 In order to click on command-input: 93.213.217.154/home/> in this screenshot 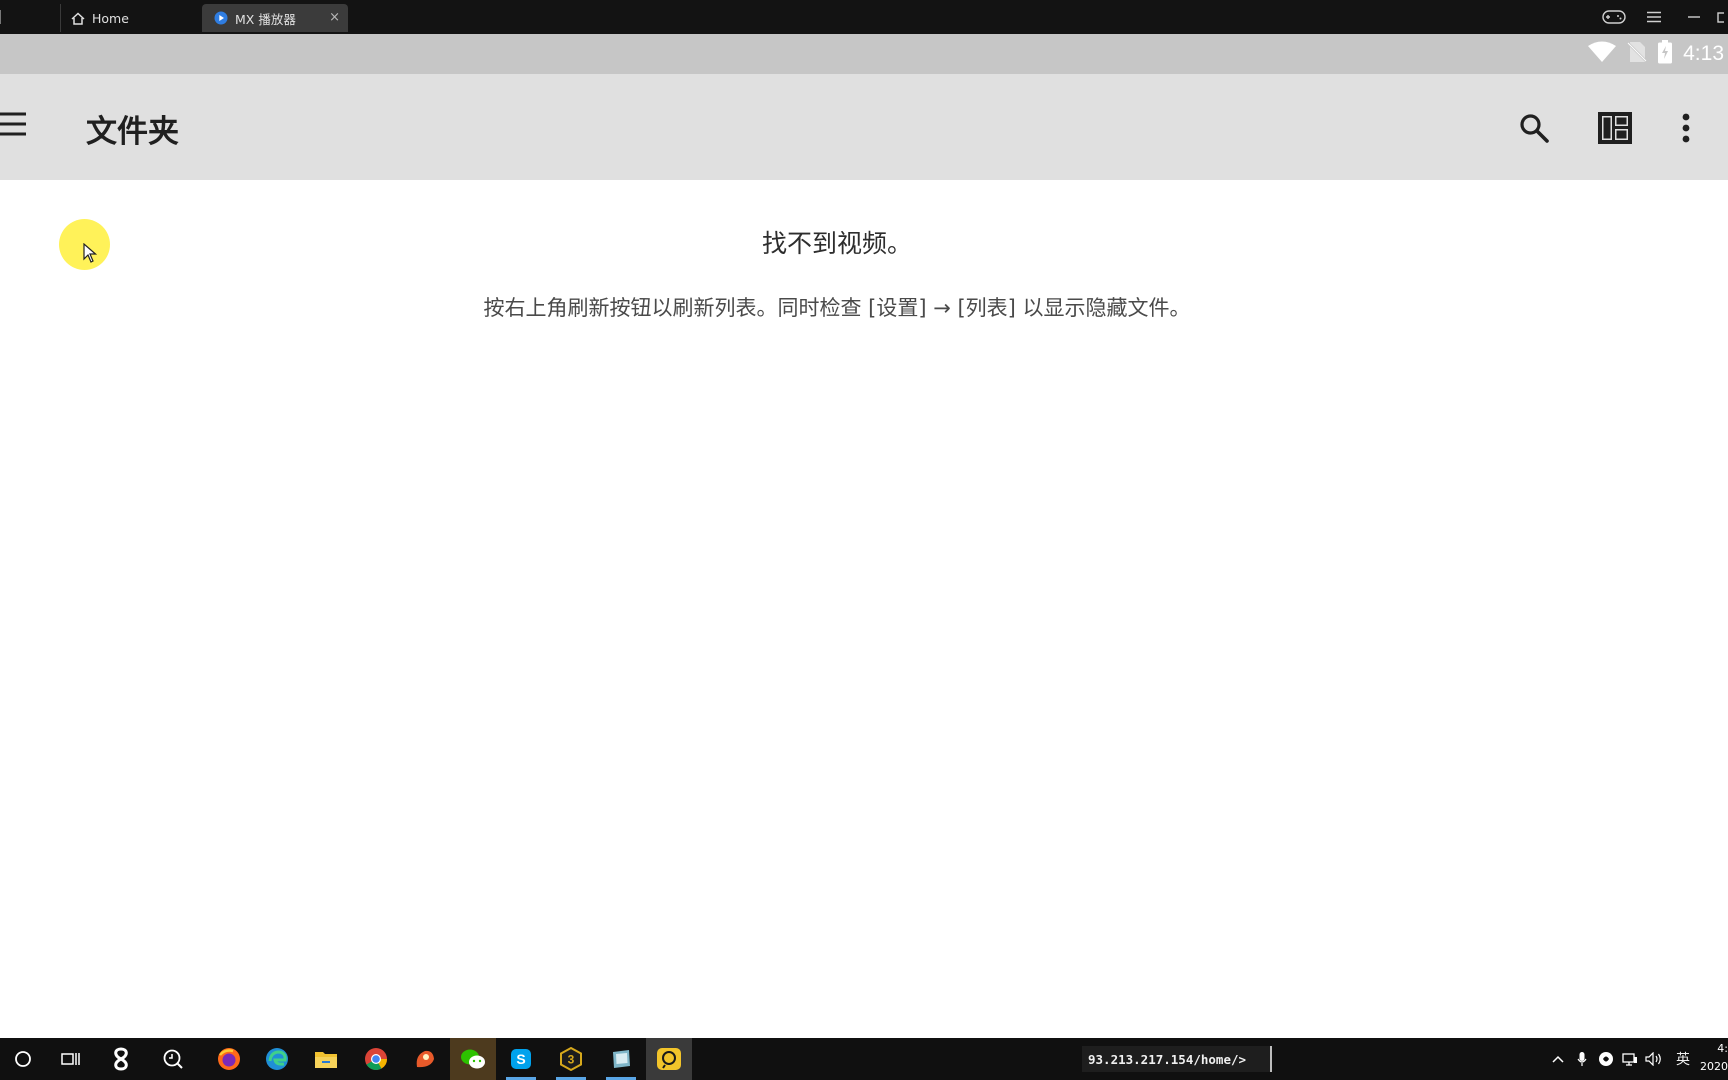, I will do `click(1177, 1059)`.